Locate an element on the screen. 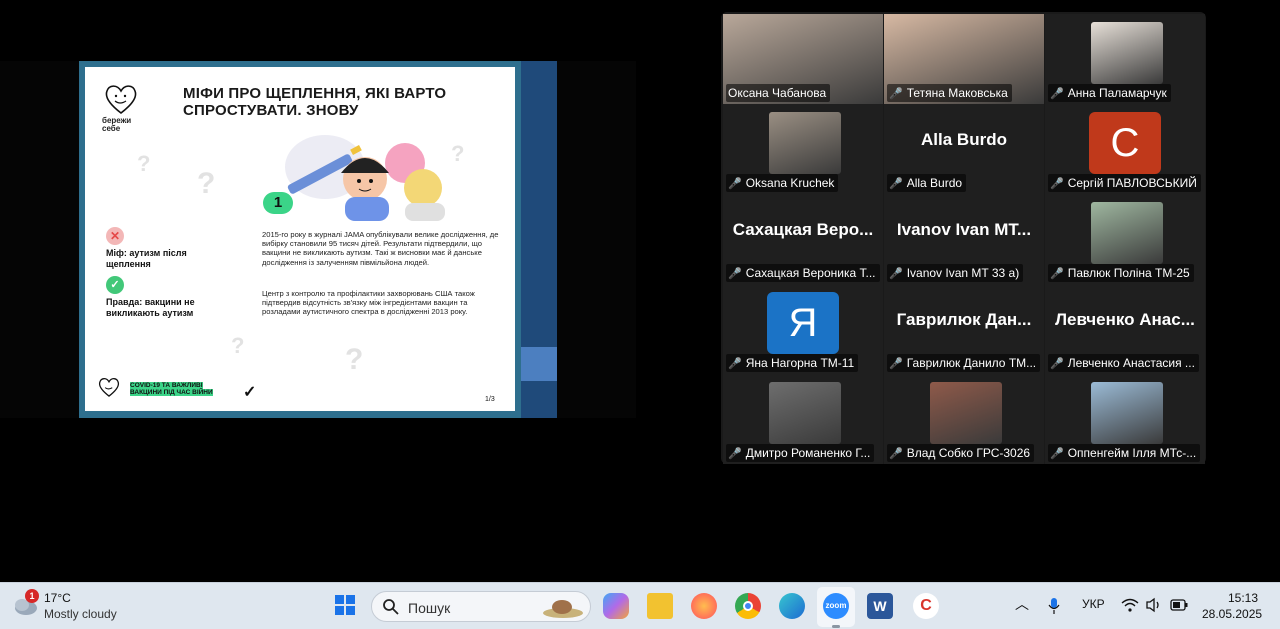 The width and height of the screenshot is (1280, 629). participant-name-label: 🎤 Влад Собко ГРС-3026 is located at coordinates (961, 453).